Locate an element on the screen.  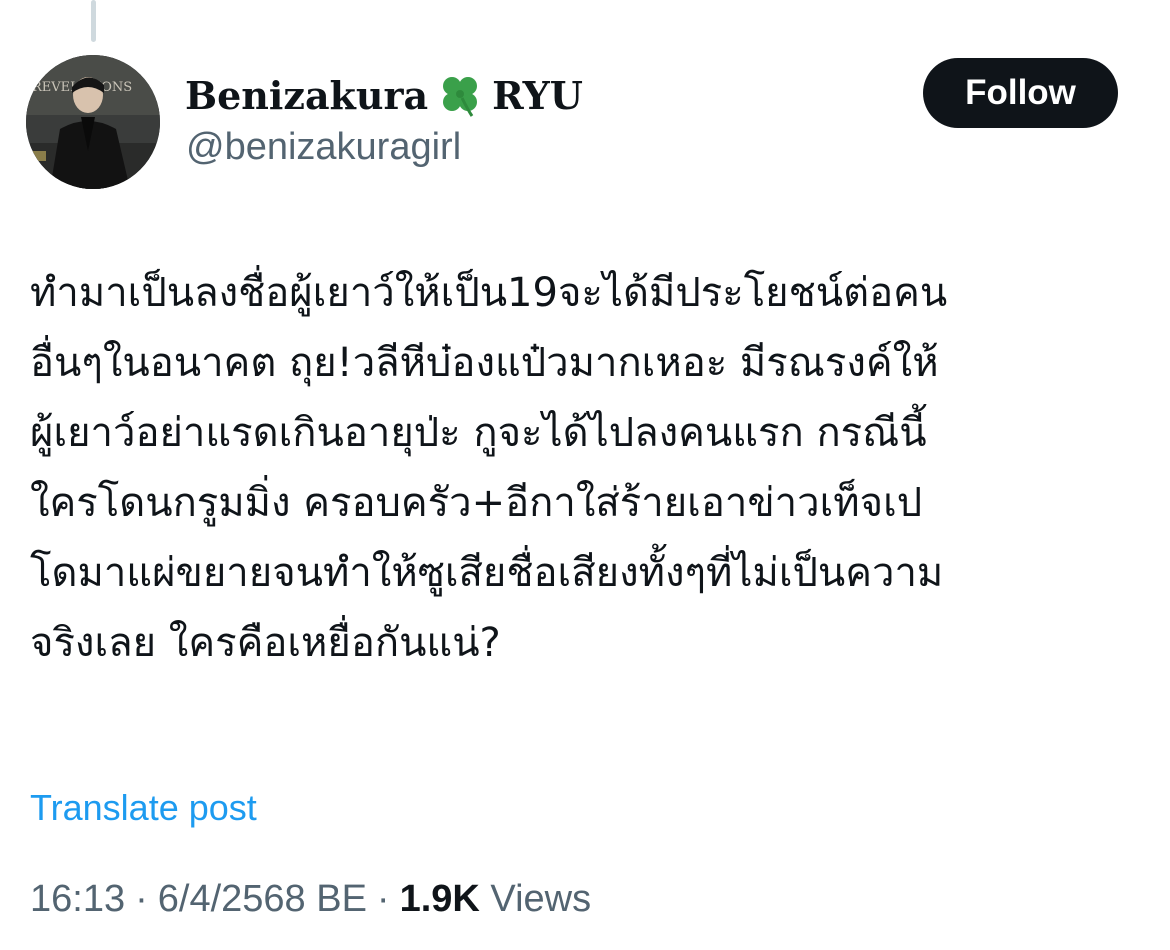
post-time: 16:13 is located at coordinates (77, 899).